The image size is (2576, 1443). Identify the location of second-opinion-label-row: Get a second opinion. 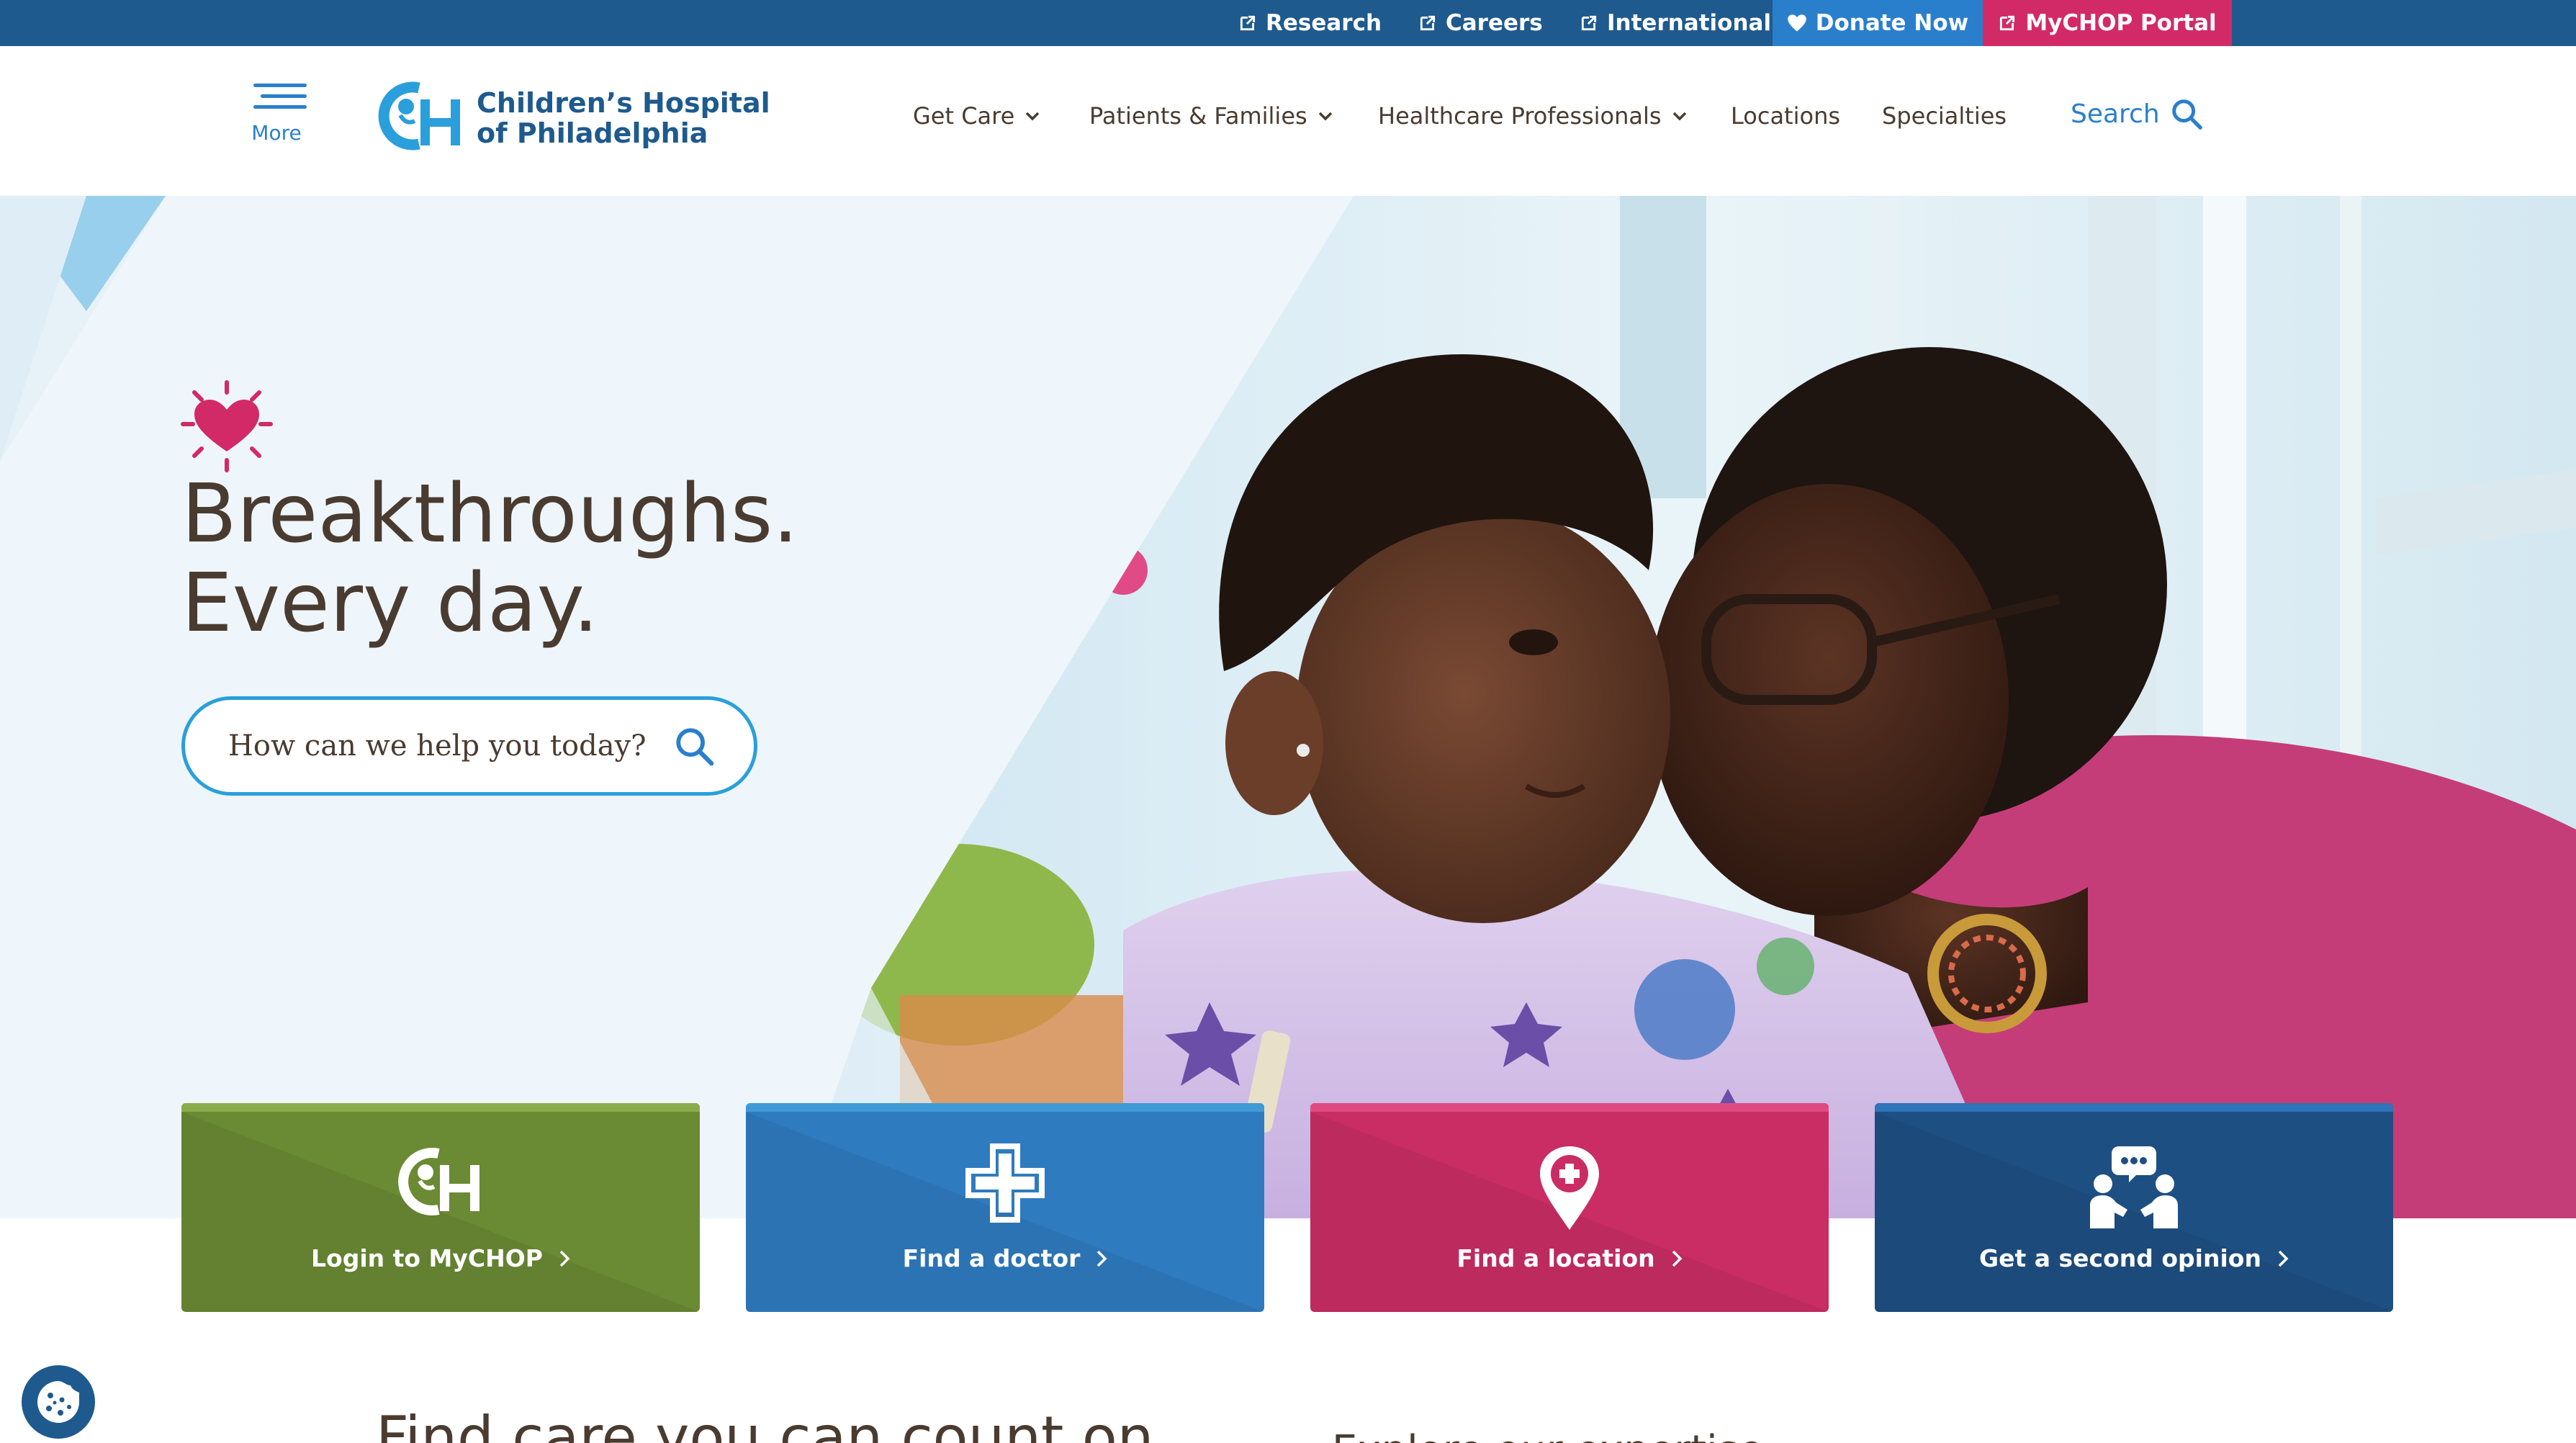
(2134, 1258).